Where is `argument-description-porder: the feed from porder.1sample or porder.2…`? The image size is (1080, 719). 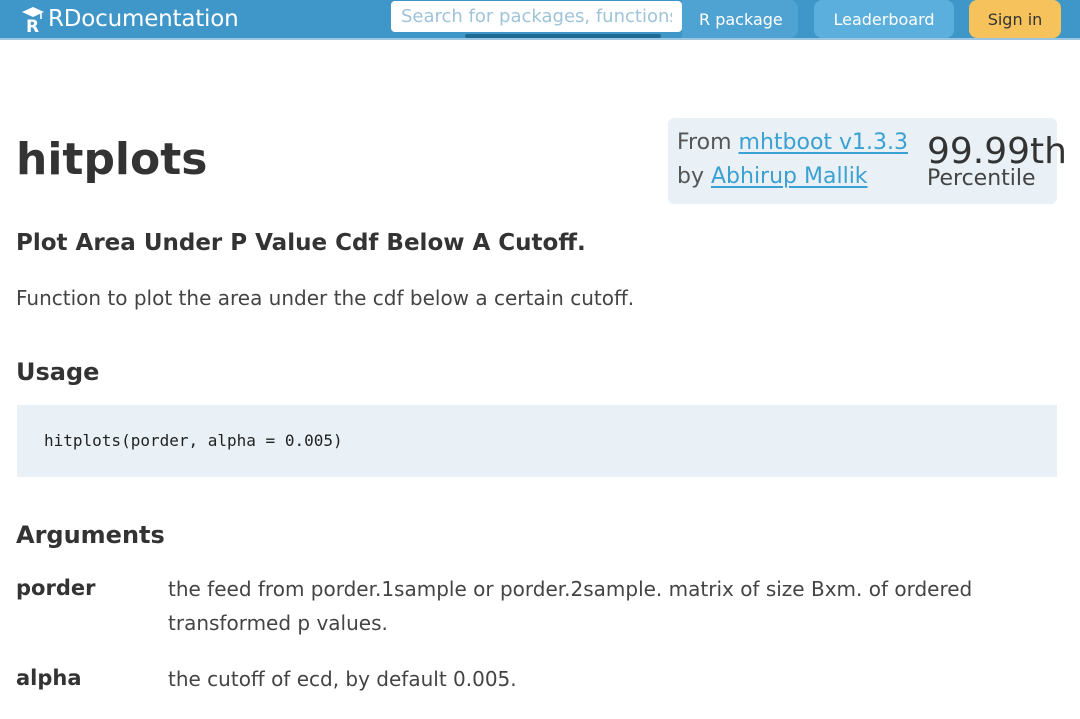 argument-description-porder: the feed from porder.1sample or porder.2… is located at coordinates (570, 606).